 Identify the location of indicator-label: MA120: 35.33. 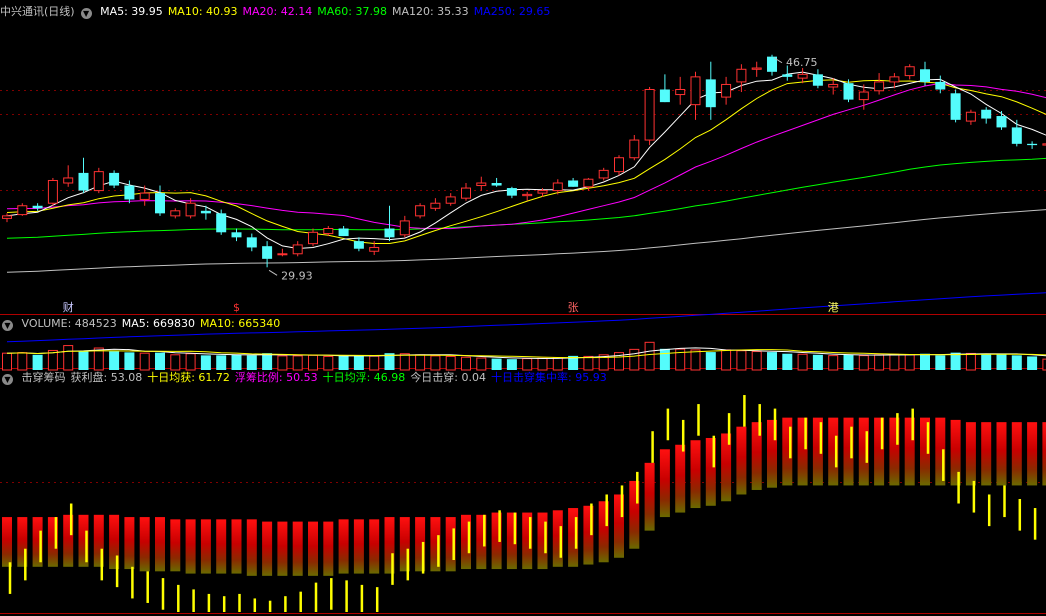
(430, 11).